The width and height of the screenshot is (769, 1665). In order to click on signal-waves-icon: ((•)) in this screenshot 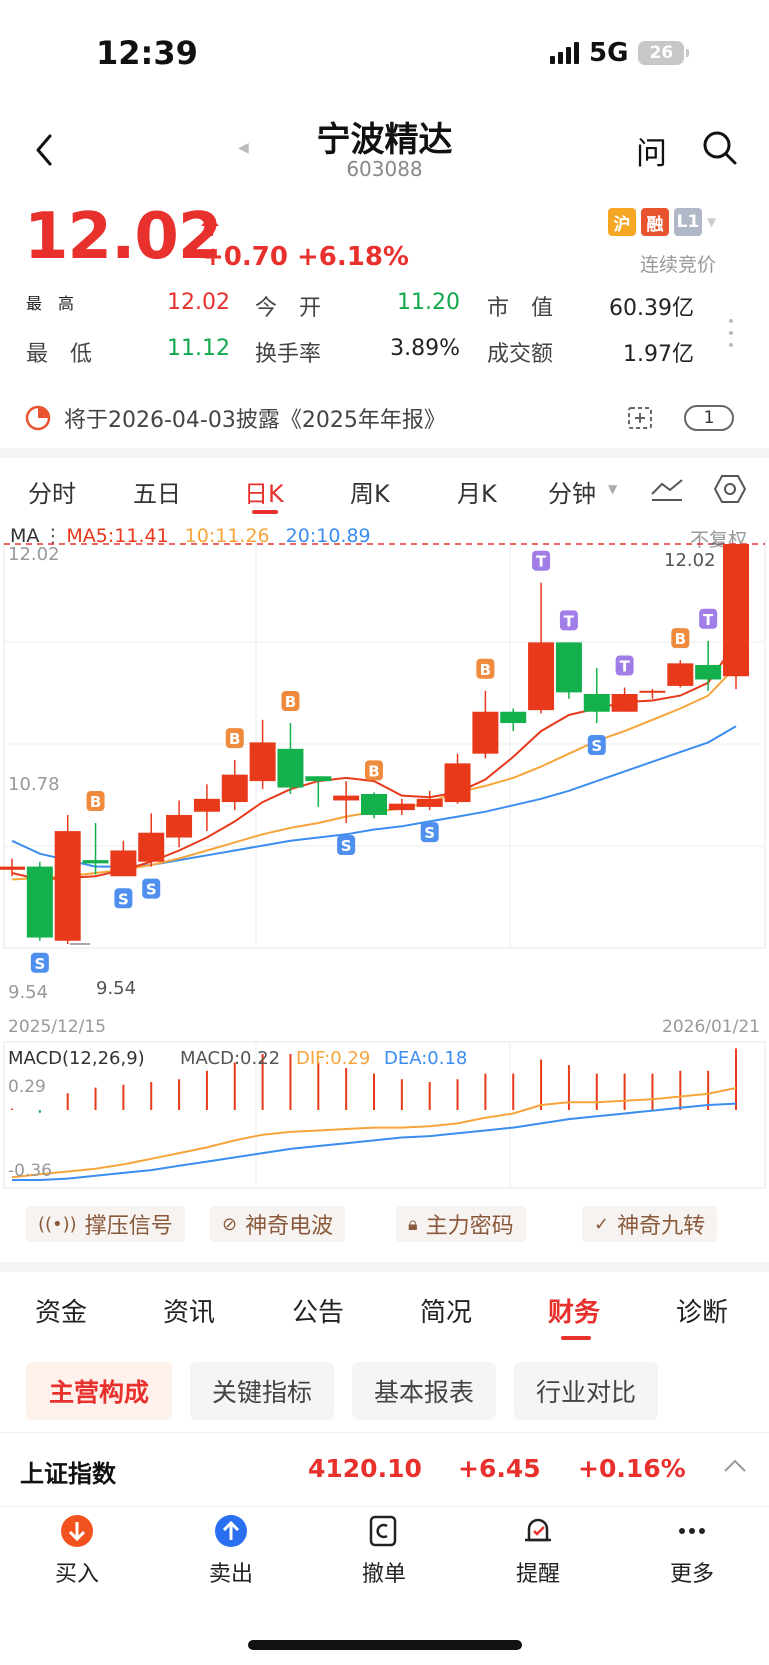, I will do `click(57, 1224)`.